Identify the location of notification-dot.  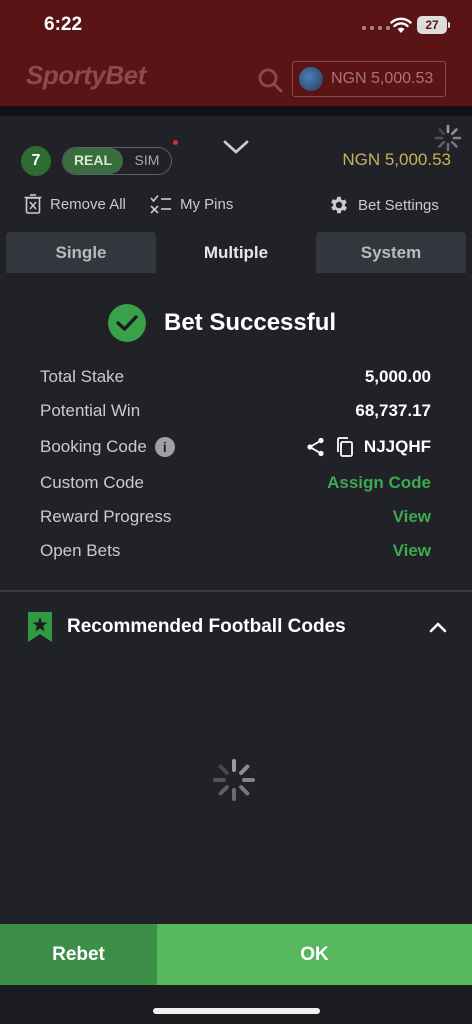
(175, 142).